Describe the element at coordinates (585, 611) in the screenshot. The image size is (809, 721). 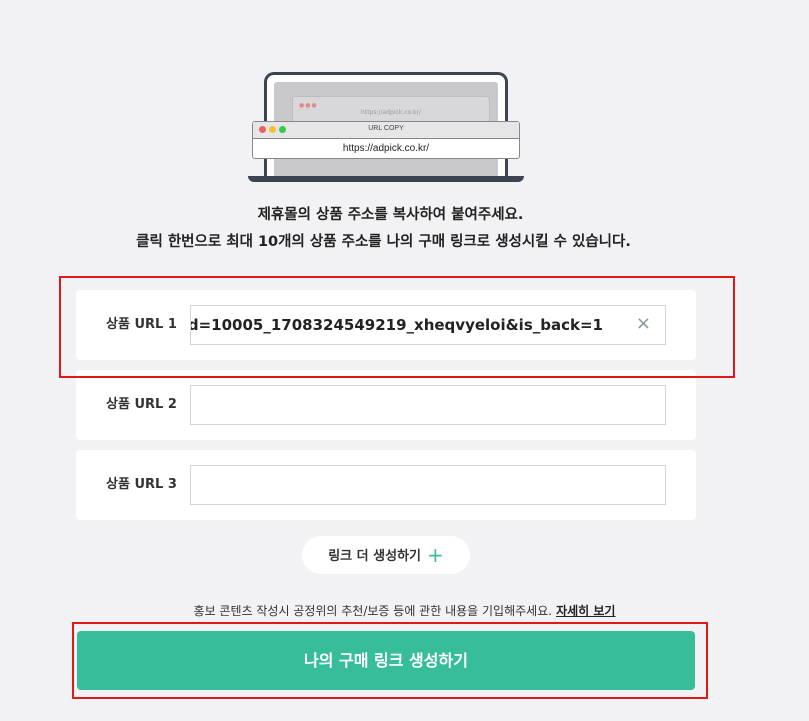
I see `learn-more-link: 자세히 보기` at that location.